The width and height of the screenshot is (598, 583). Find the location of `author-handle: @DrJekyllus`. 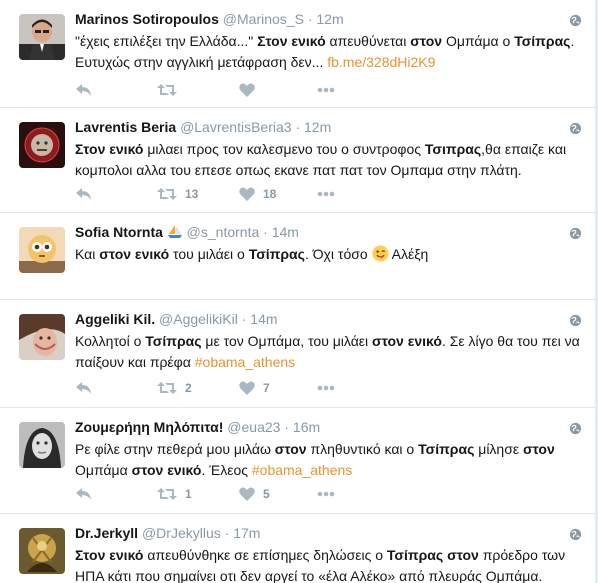

author-handle: @DrJekyllus is located at coordinates (181, 533).